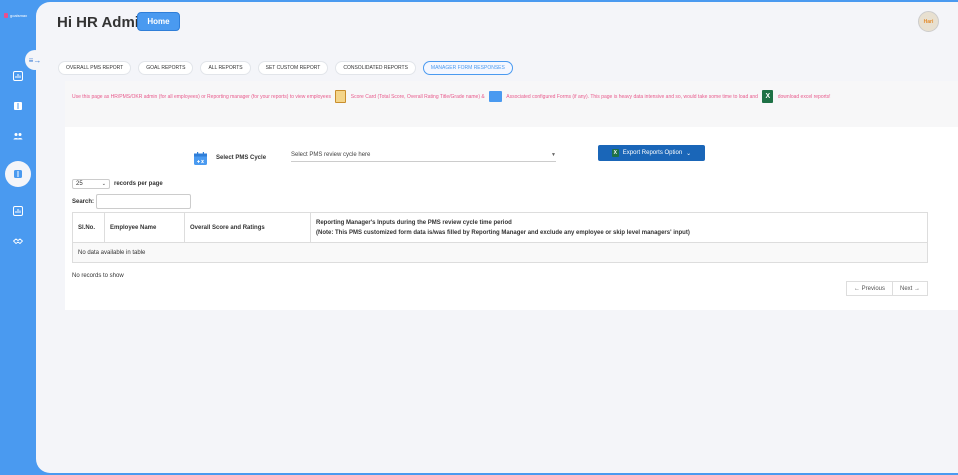 The image size is (958, 475). I want to click on sidebar-collapse-button: ≡→, so click(35, 60).